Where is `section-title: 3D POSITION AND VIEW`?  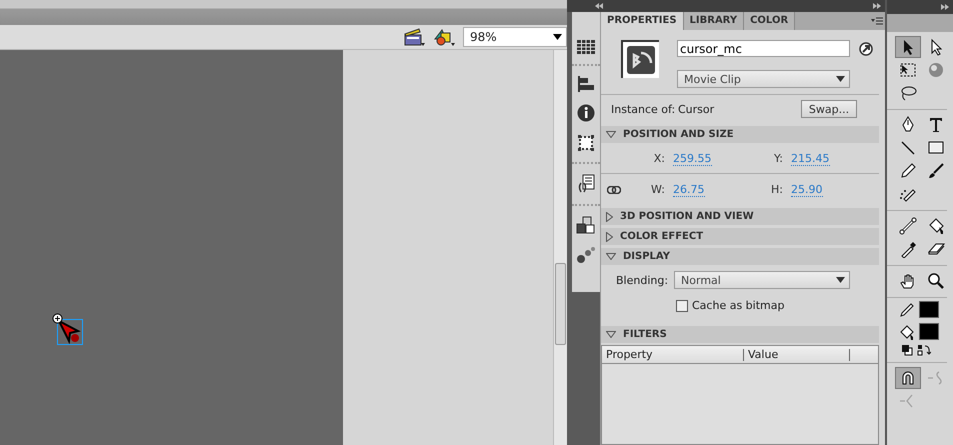 section-title: 3D POSITION AND VIEW is located at coordinates (687, 216).